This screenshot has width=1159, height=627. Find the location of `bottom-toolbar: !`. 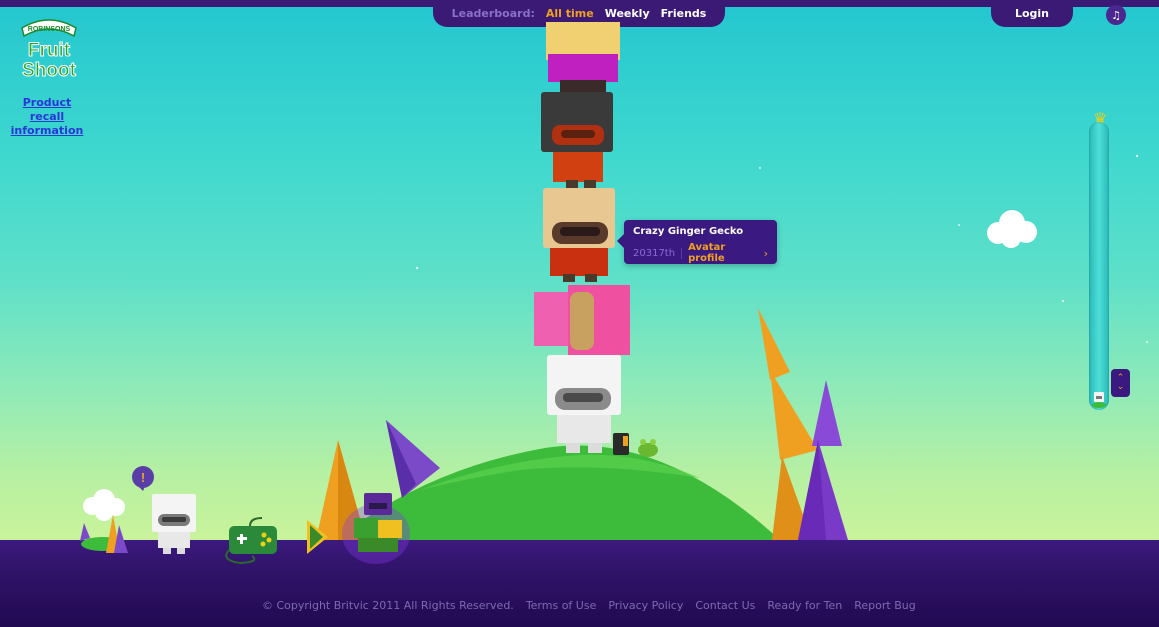

bottom-toolbar: ! is located at coordinates (245, 515).